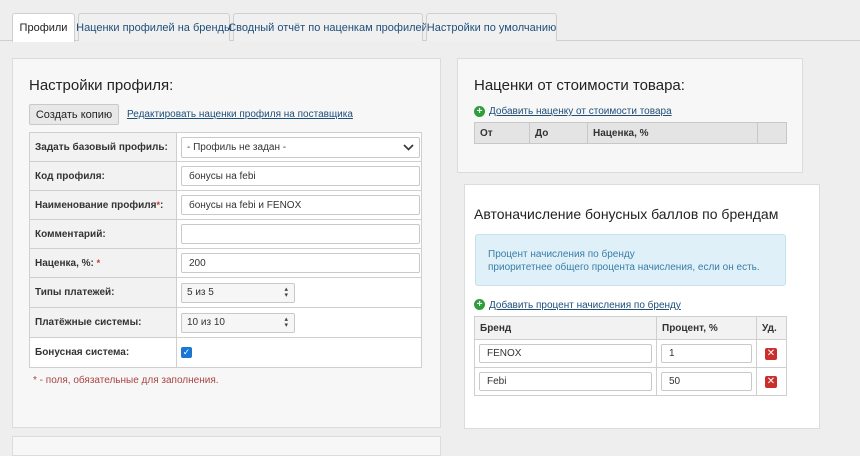 This screenshot has width=860, height=456. I want to click on profile-code-label: Код профиля:, so click(103, 176).